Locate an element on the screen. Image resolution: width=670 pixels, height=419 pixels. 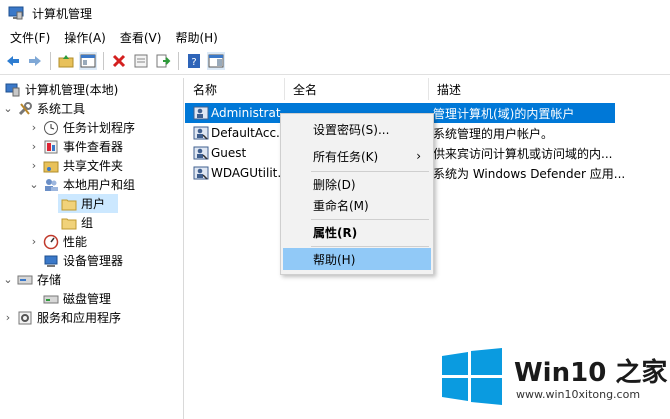
action-pane-icon is located at coordinates (216, 61).